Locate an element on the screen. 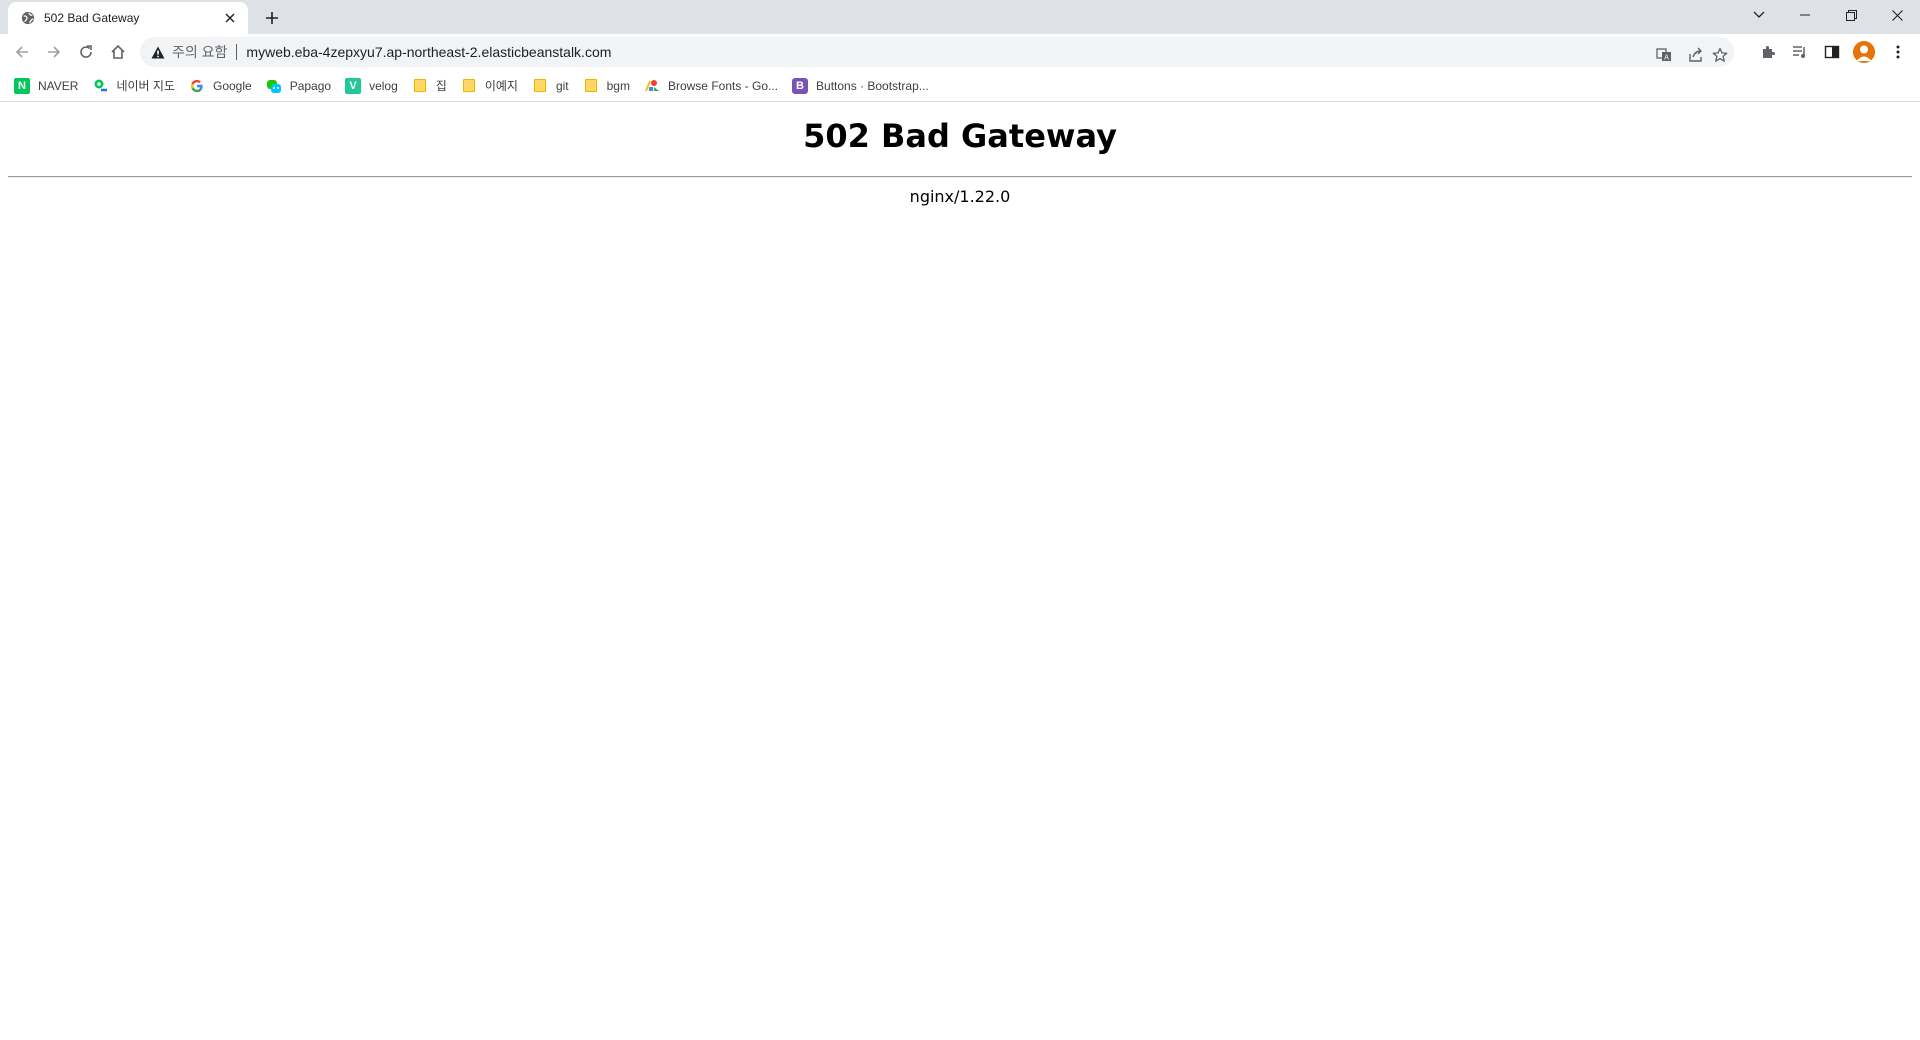  close-icon is located at coordinates (1897, 15).